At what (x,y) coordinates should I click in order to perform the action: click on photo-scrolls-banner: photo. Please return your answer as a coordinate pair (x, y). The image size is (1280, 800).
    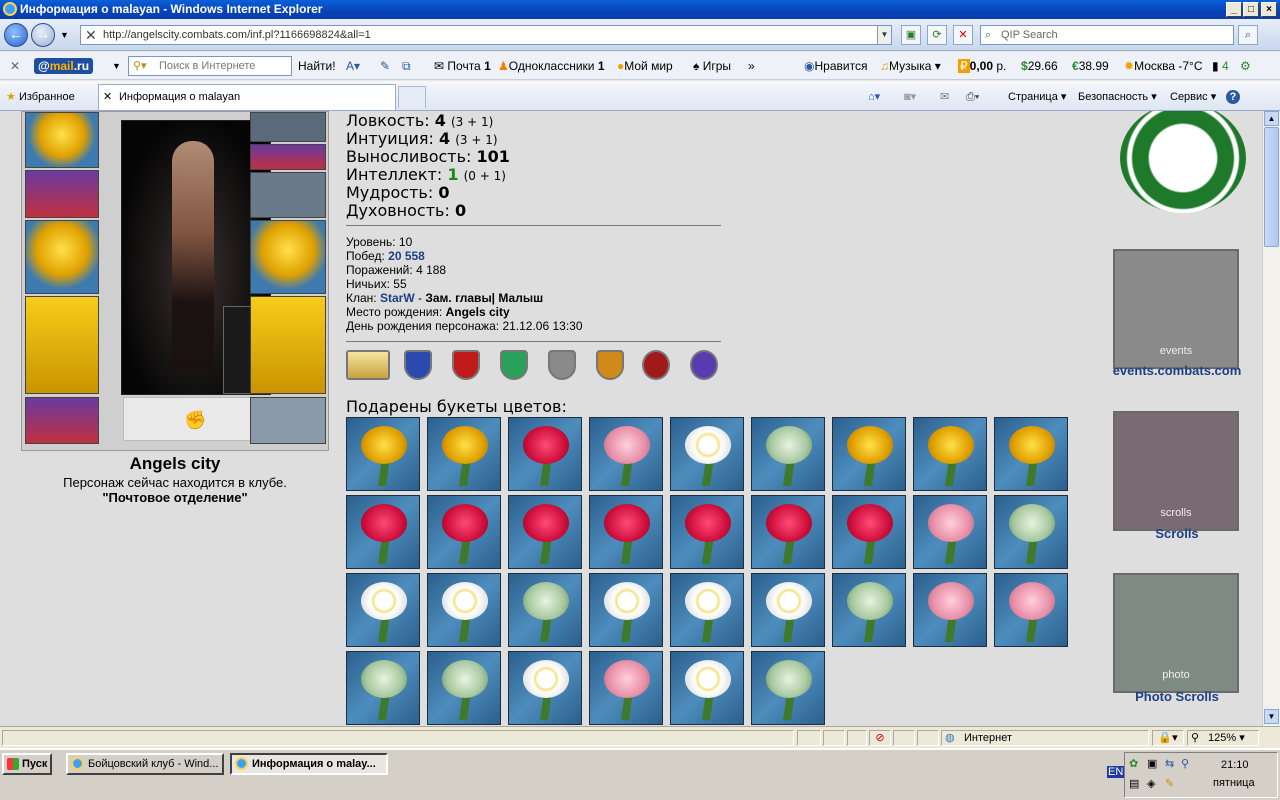
    Looking at the image, I should click on (1176, 633).